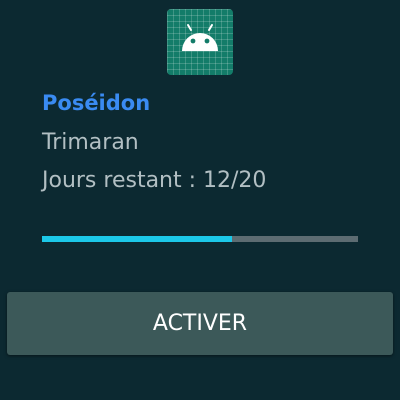 This screenshot has height=400, width=400. What do you see at coordinates (96, 103) in the screenshot?
I see `item-title: Poséidon` at bounding box center [96, 103].